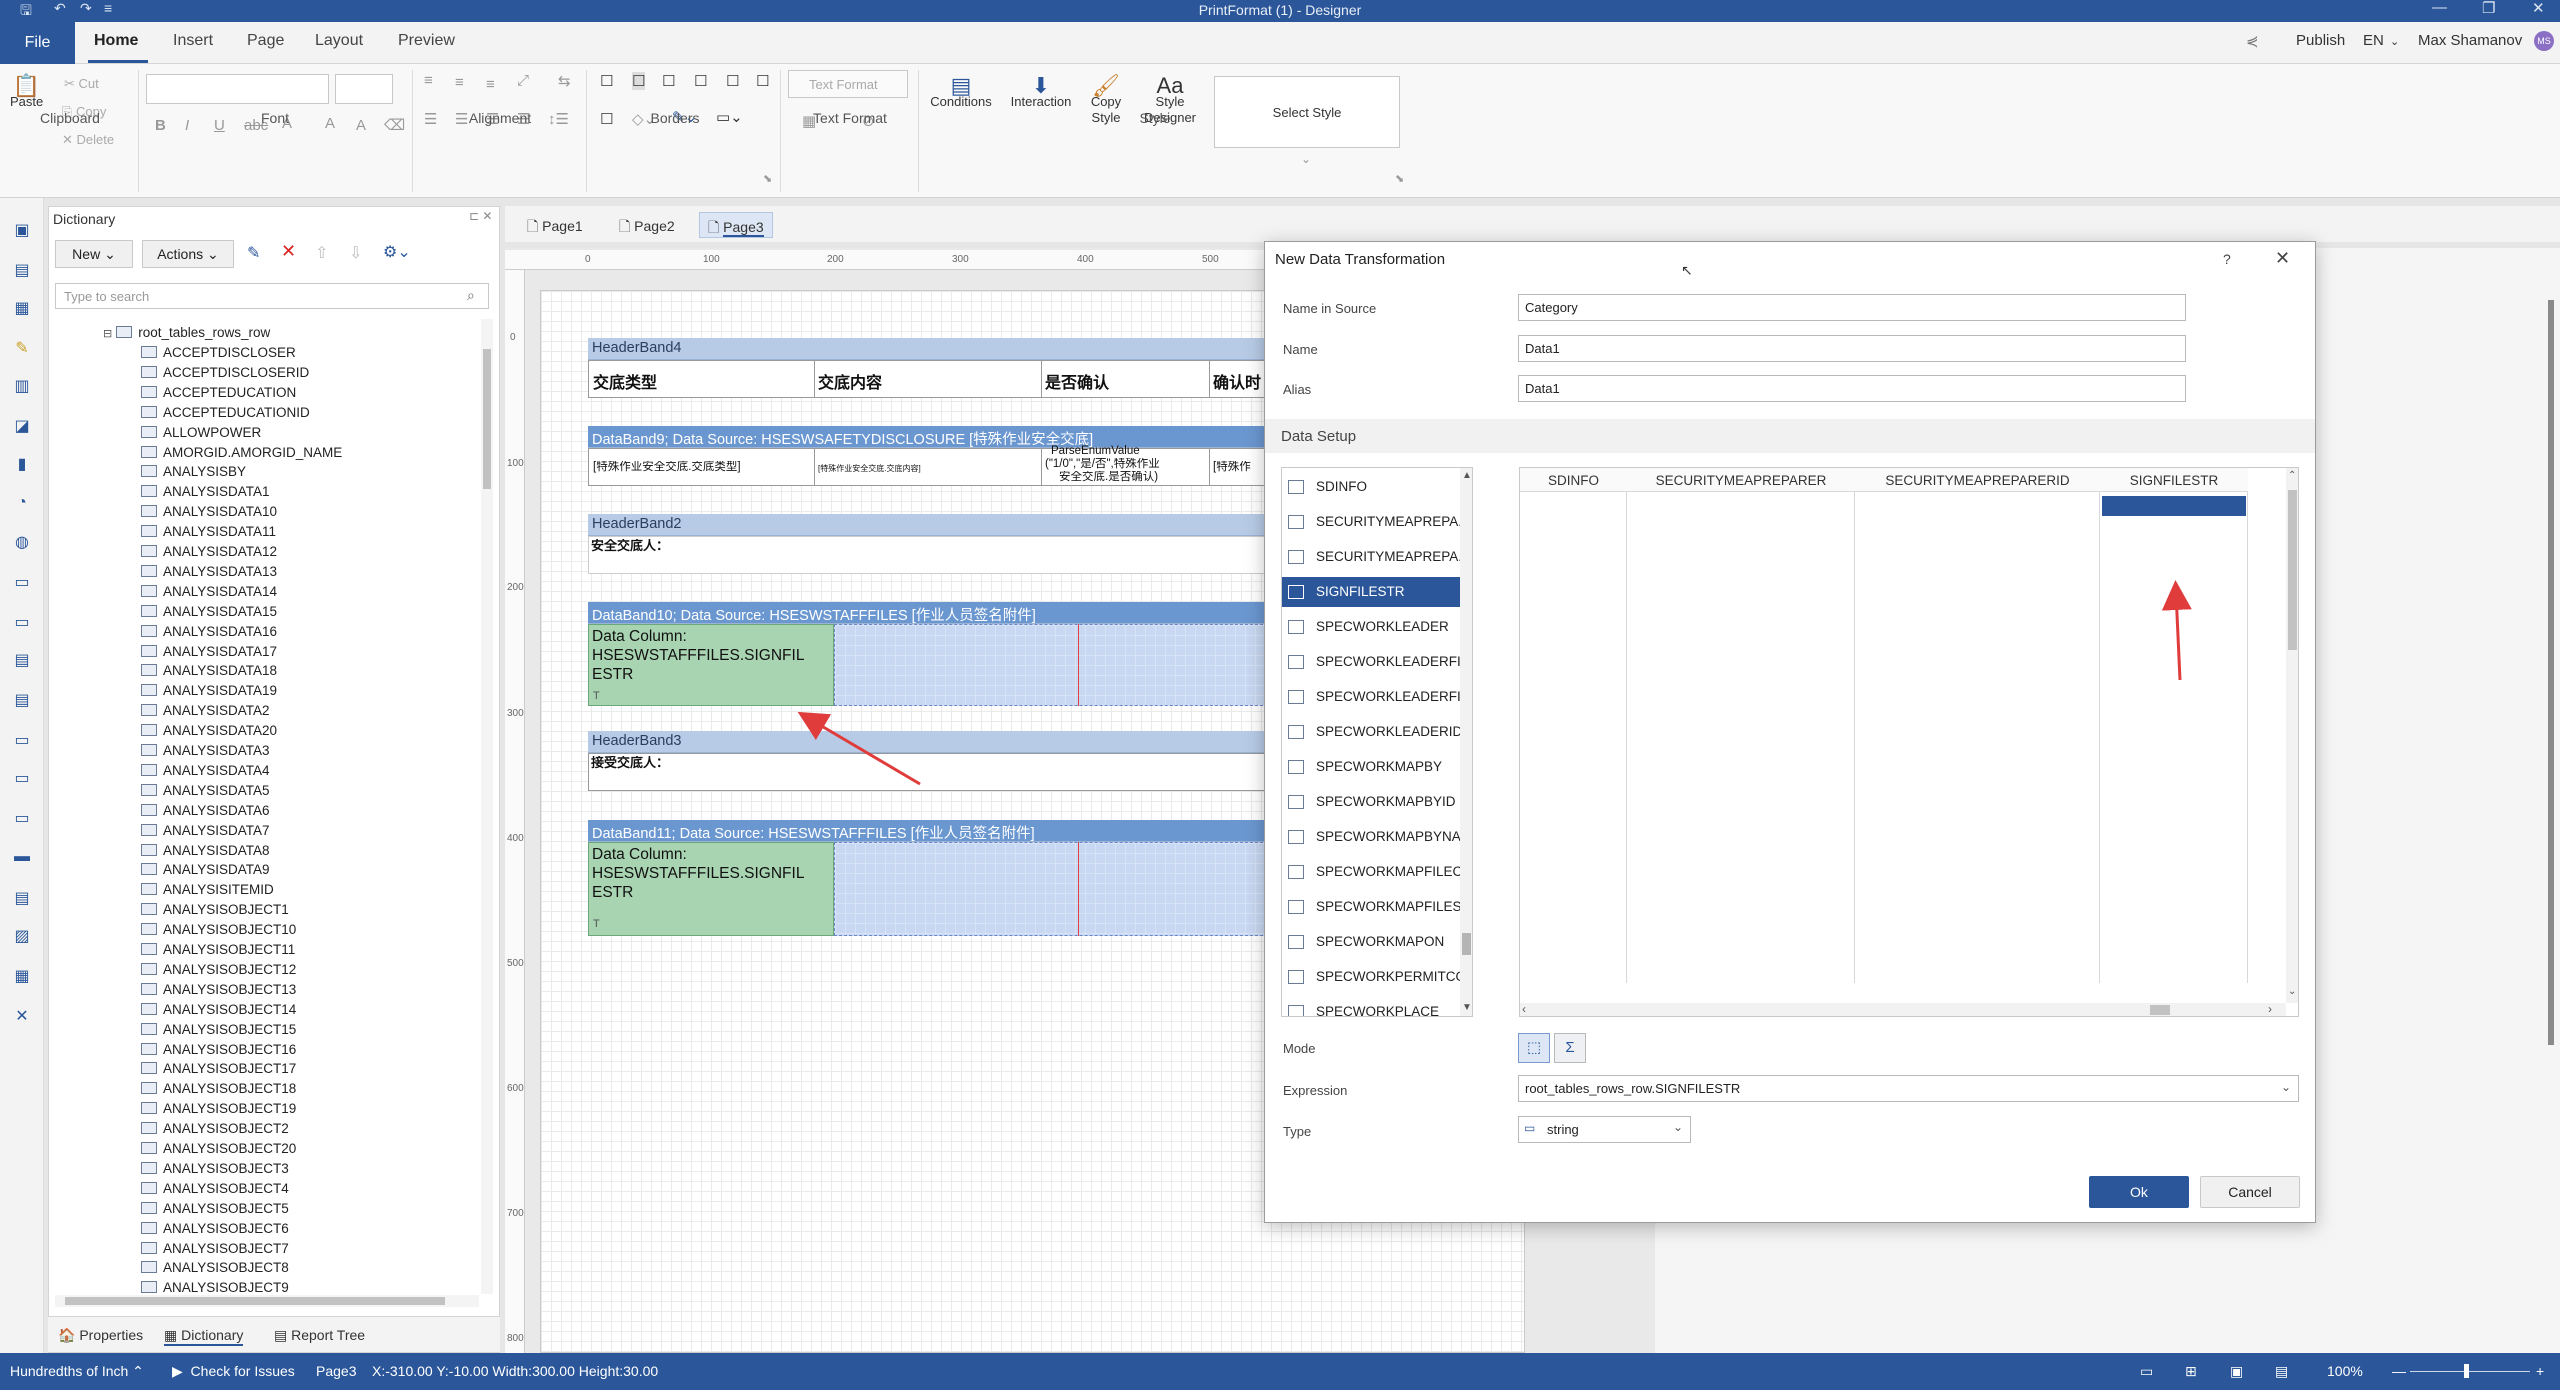  I want to click on headerband4-title: HeaderBand4, so click(928, 349).